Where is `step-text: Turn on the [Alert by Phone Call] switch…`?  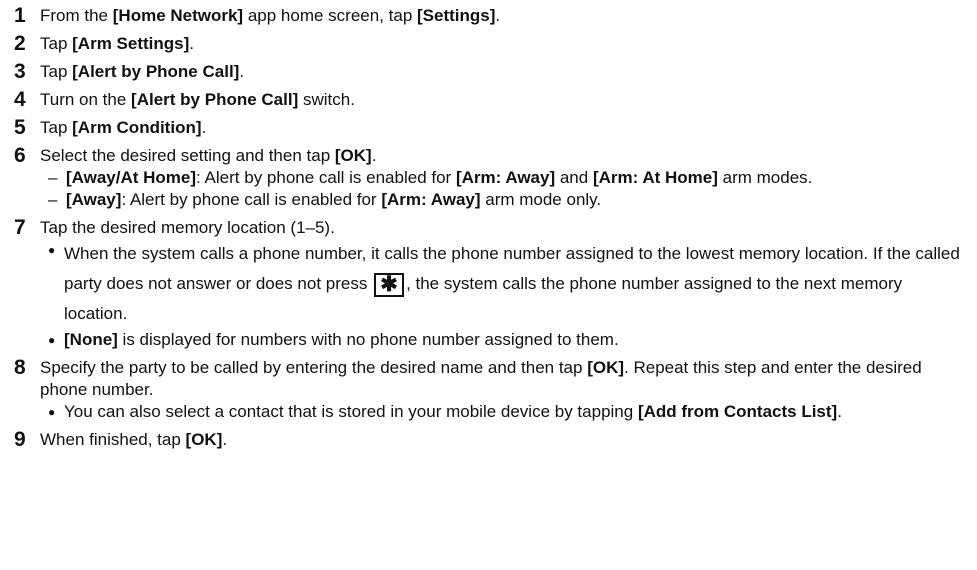
step-text: Turn on the [Alert by Phone Call] switch… is located at coordinates (197, 99).